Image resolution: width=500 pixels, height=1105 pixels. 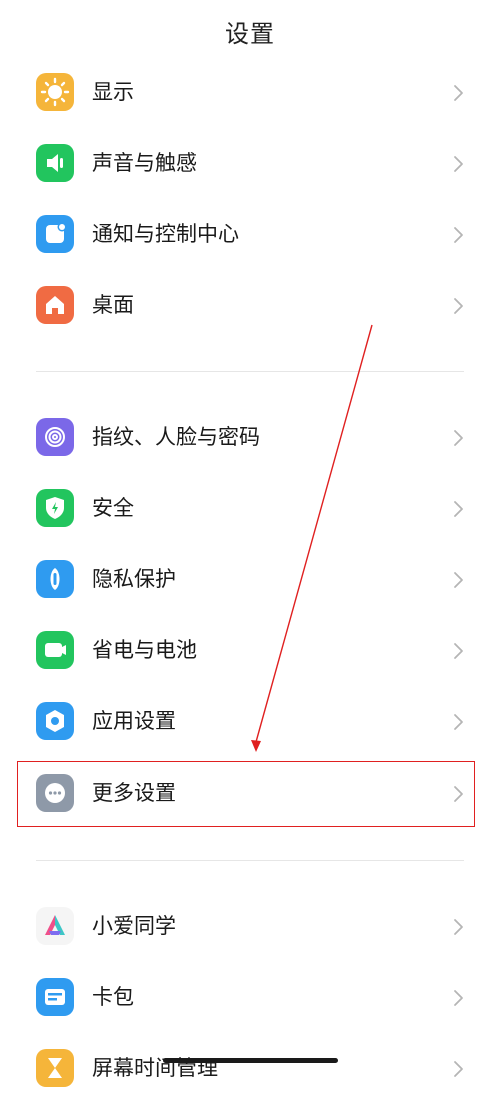 I want to click on settings-item-label: 卡包, so click(x=113, y=997).